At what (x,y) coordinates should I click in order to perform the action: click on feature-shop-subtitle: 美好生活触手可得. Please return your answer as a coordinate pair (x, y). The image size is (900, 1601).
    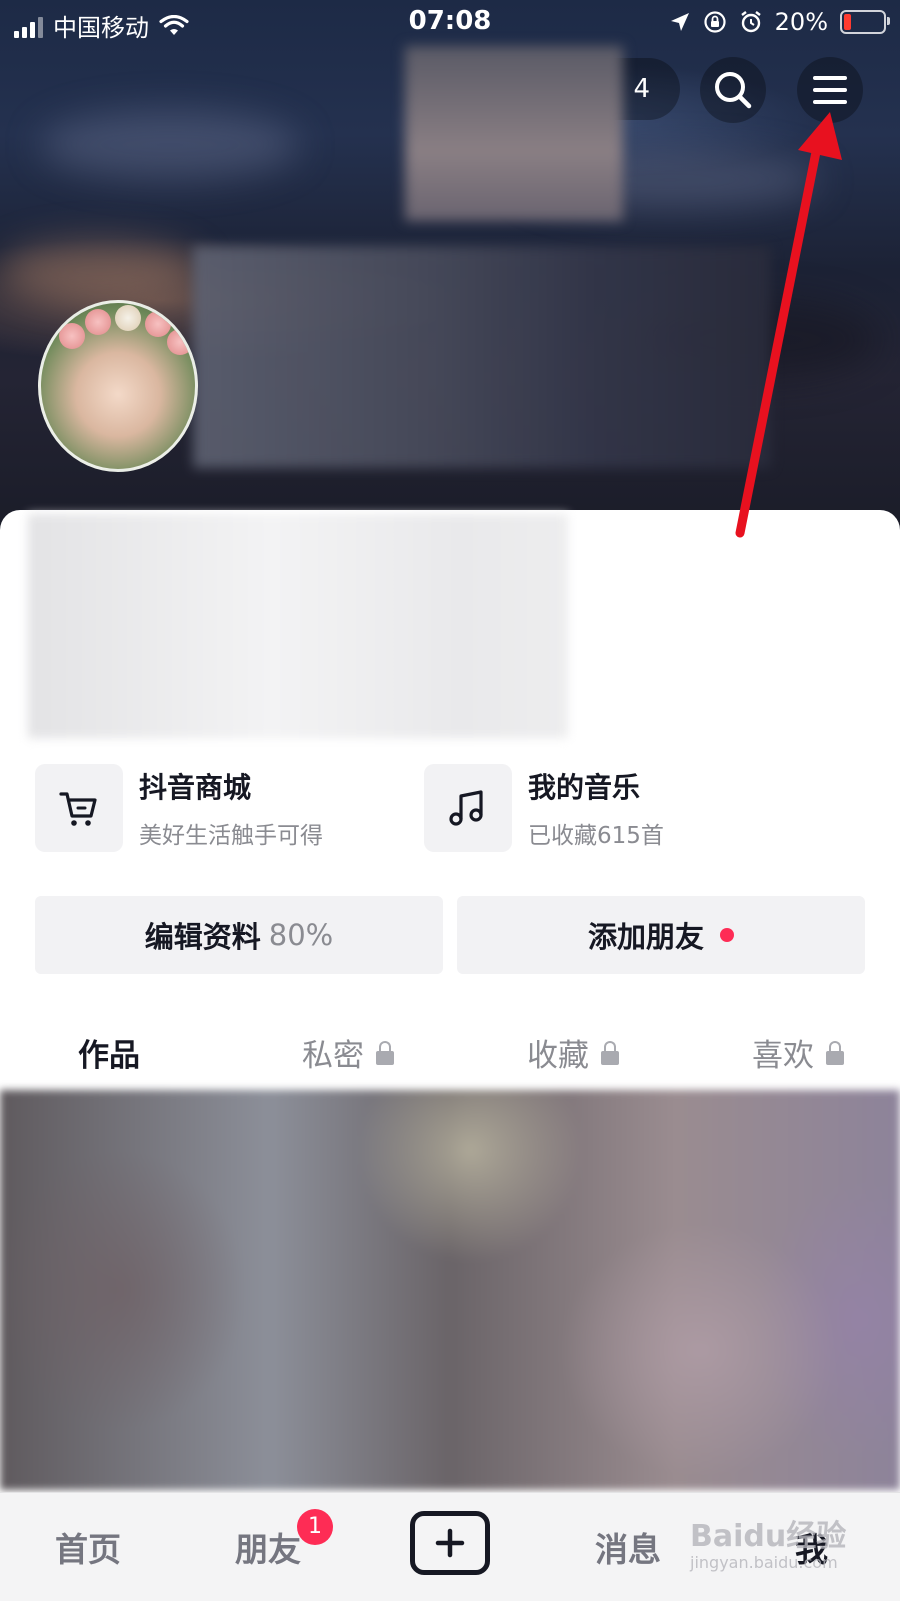
    Looking at the image, I should click on (231, 836).